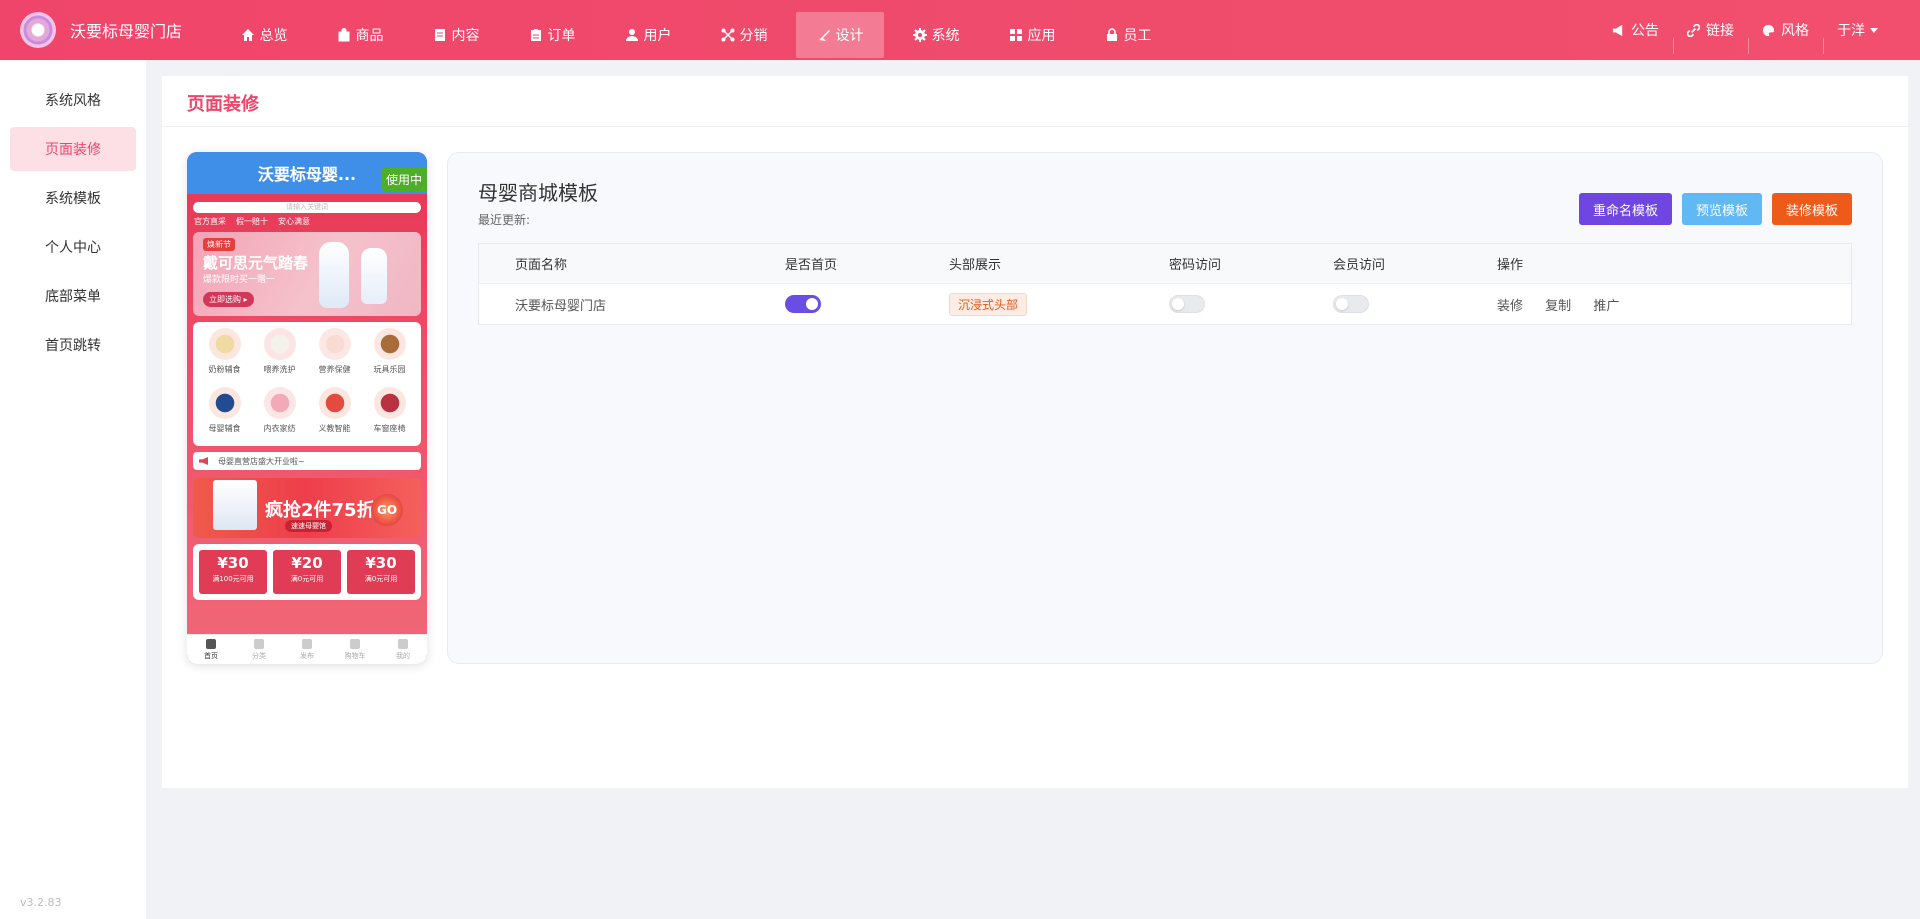 The width and height of the screenshot is (1920, 919). What do you see at coordinates (1510, 306) in the screenshot?
I see `decorate-link: 装修` at bounding box center [1510, 306].